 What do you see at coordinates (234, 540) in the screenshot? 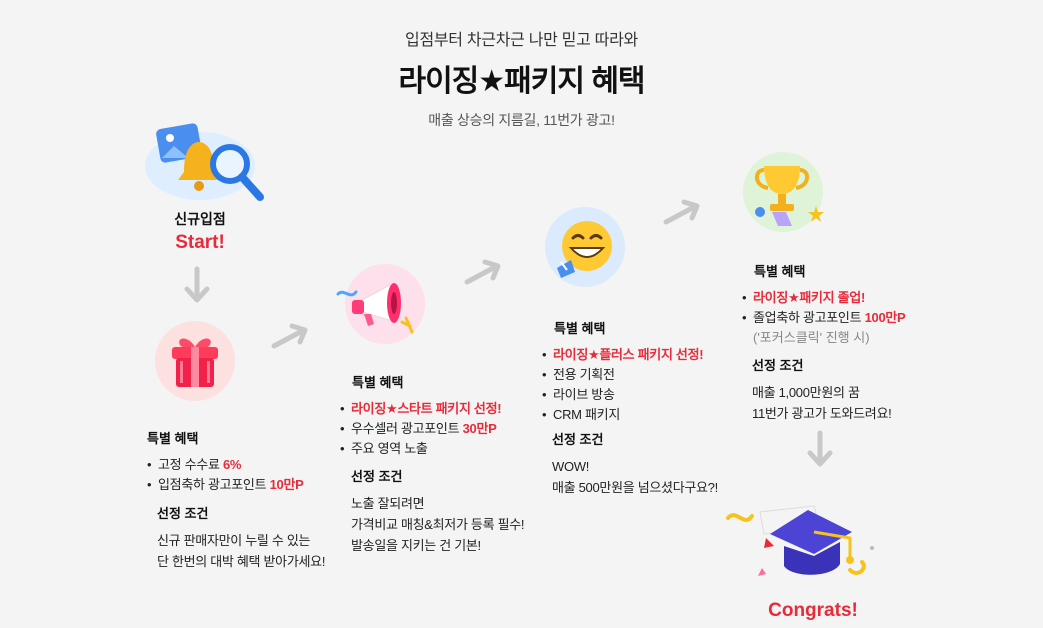
I see `condition-line: 신규 판매자만이 누릴 수 있는` at bounding box center [234, 540].